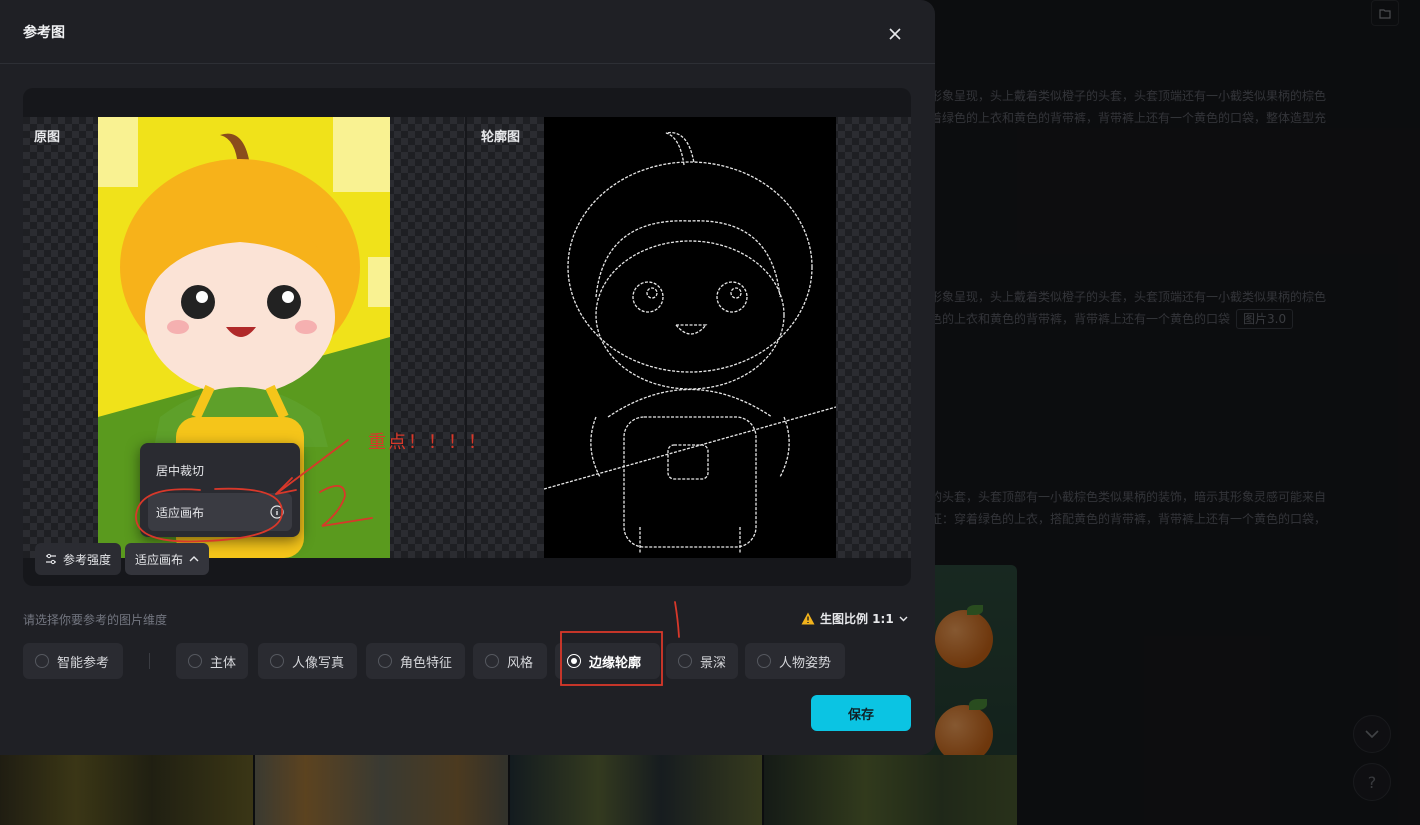 The image size is (1420, 825). What do you see at coordinates (690, 342) in the screenshot?
I see `contour-illustration` at bounding box center [690, 342].